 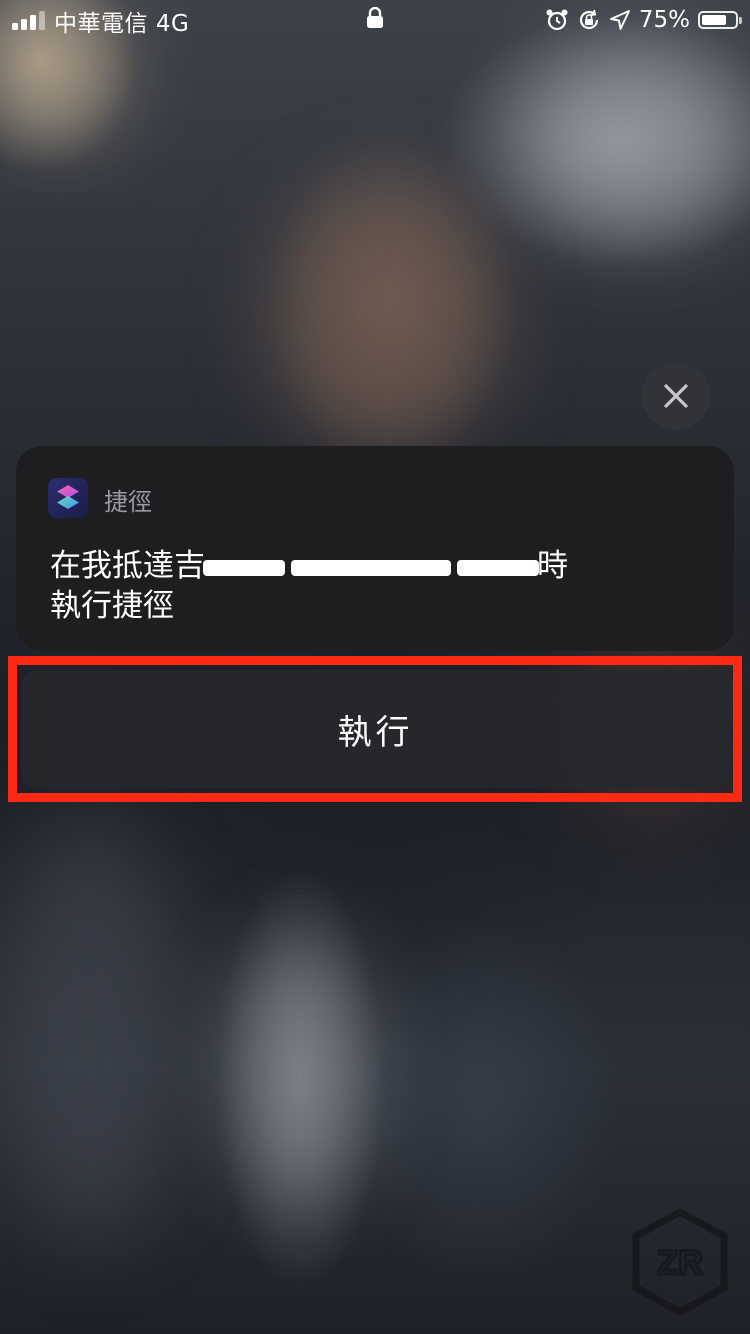 I want to click on battery-percent: 75%, so click(x=664, y=20).